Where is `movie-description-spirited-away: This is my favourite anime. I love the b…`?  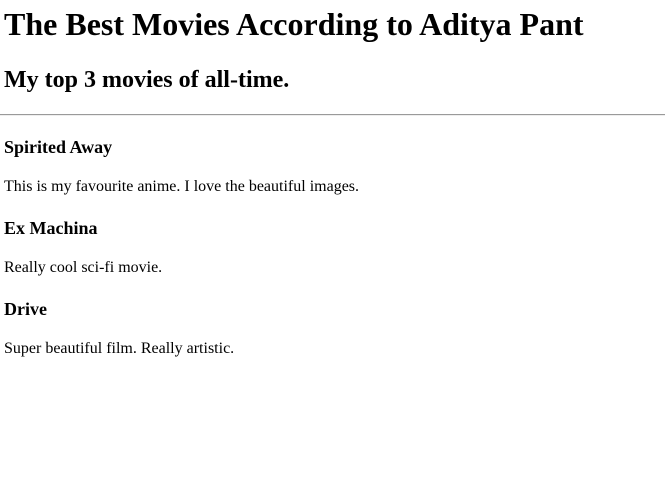 movie-description-spirited-away: This is my favourite anime. I love the b… is located at coordinates (182, 186).